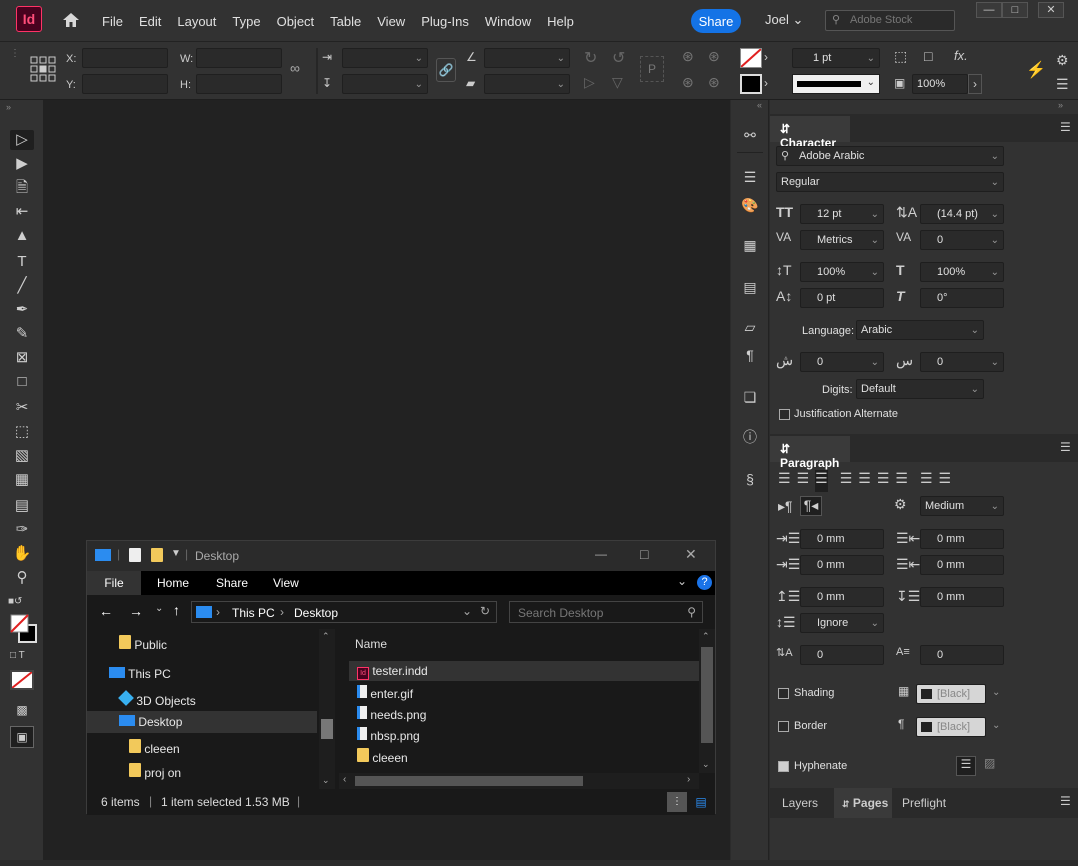 The image size is (1078, 866). What do you see at coordinates (842, 623) in the screenshot?
I see `align-to-grid-select: Ignore ⌄` at bounding box center [842, 623].